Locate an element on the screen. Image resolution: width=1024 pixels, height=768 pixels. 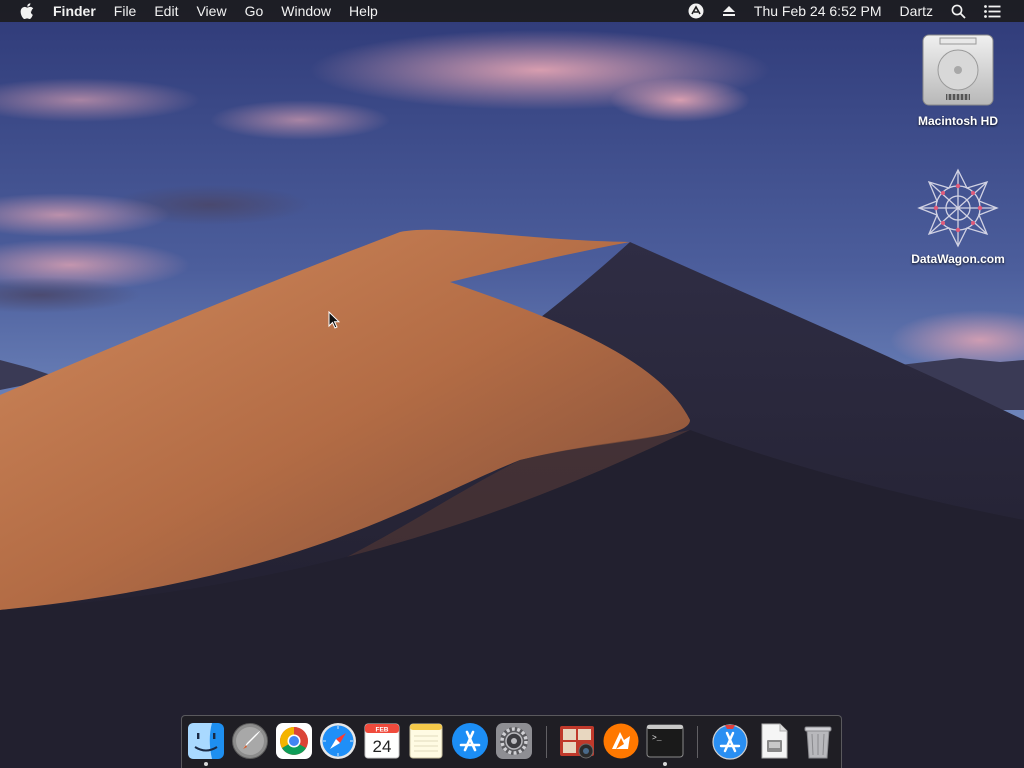
system-preferences-icon is located at coordinates (514, 741).